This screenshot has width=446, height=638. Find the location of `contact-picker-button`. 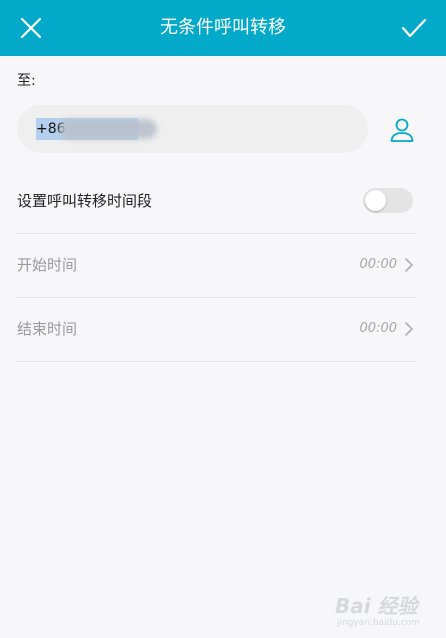

contact-picker-button is located at coordinates (402, 130).